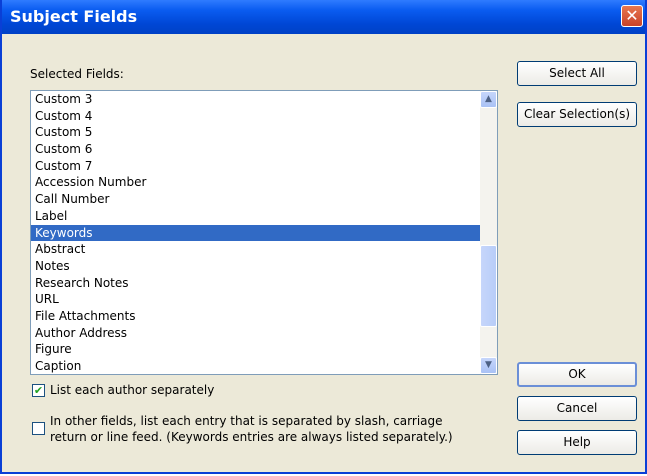 This screenshot has height=476, width=647. I want to click on list-item: Call Number, so click(264, 199).